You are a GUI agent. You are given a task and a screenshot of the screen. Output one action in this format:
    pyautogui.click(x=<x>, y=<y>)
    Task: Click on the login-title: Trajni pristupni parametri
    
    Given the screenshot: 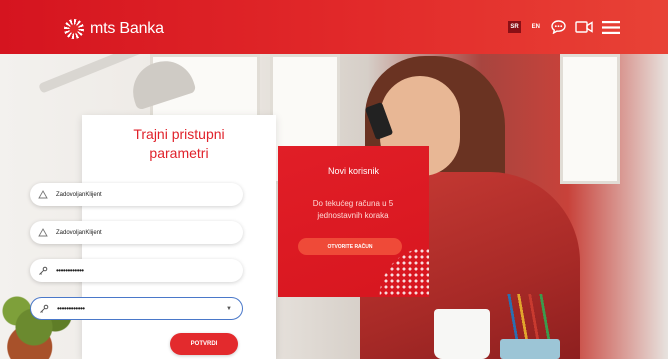 What is the action you would take?
    pyautogui.click(x=179, y=144)
    